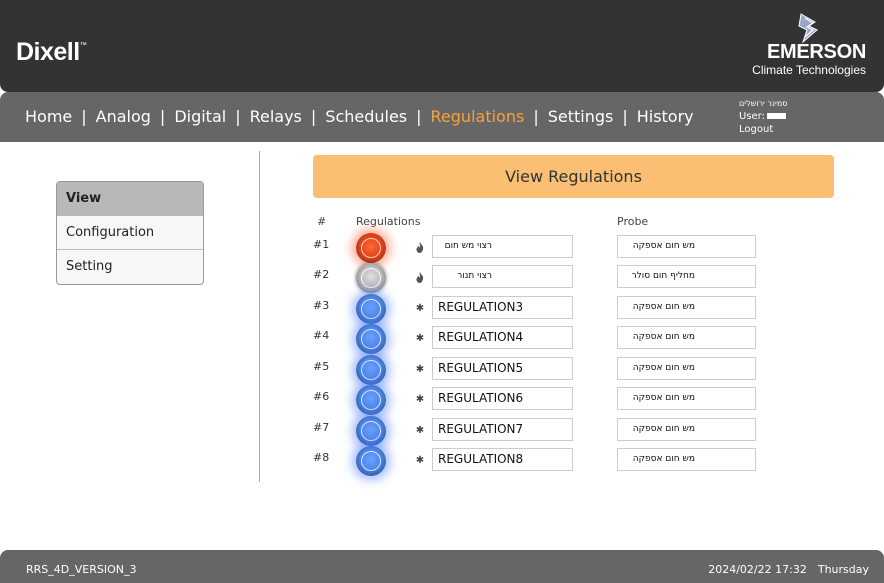 This screenshot has width=884, height=583. What do you see at coordinates (130, 199) in the screenshot?
I see `side-menu-view: View` at bounding box center [130, 199].